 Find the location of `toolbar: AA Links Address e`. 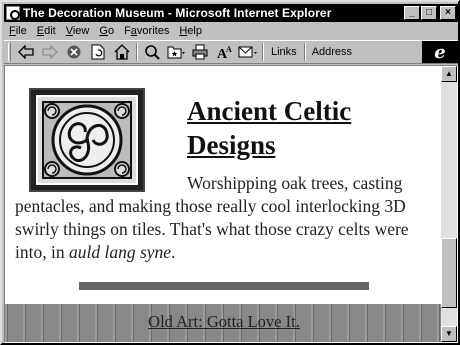

toolbar: AA Links Address e is located at coordinates (231, 52).